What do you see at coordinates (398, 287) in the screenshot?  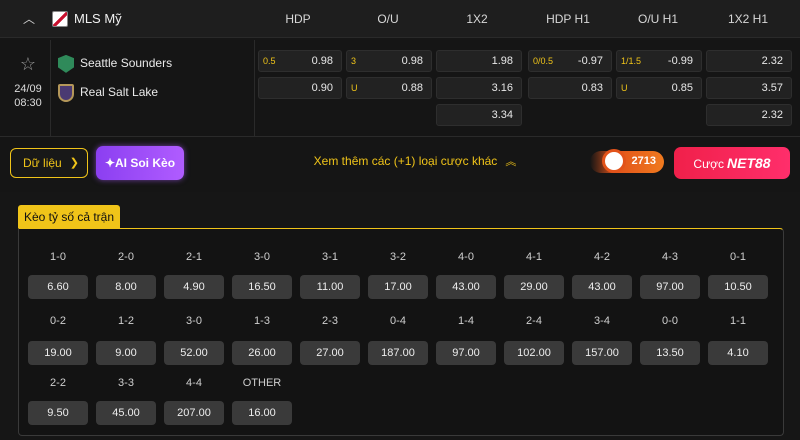 I see `score-odds-button: 17.00` at bounding box center [398, 287].